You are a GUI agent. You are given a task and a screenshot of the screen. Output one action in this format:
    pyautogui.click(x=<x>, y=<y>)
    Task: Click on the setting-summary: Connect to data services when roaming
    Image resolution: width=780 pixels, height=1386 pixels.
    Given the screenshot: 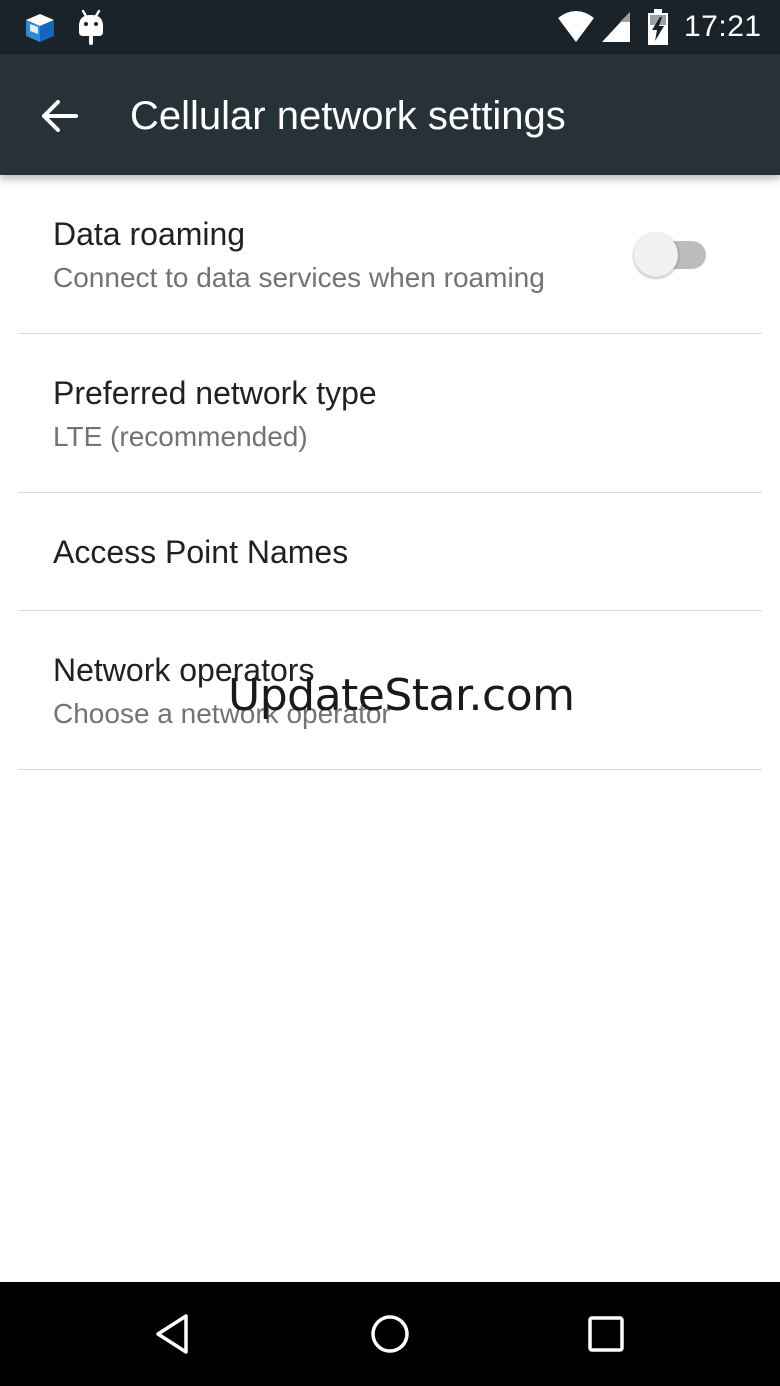 What is the action you would take?
    pyautogui.click(x=299, y=277)
    